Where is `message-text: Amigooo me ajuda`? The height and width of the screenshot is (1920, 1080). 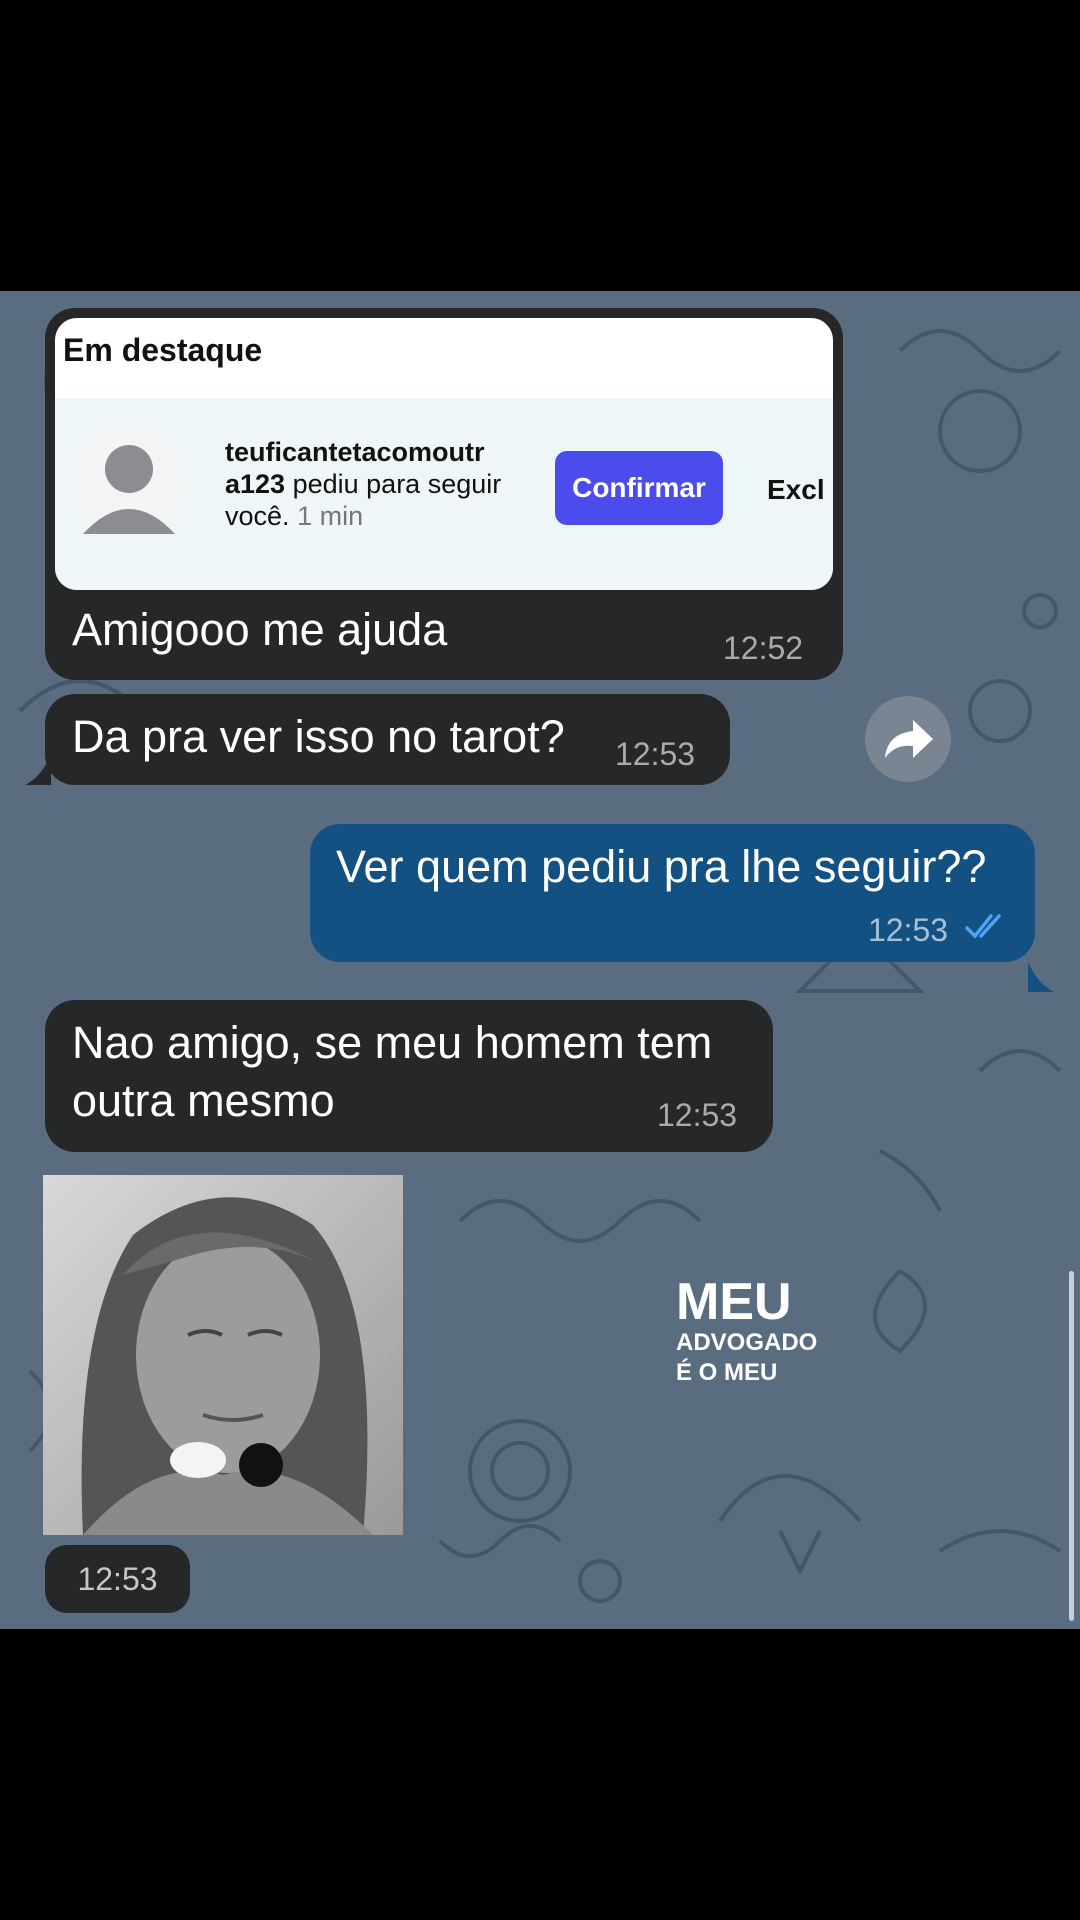
message-text: Amigooo me ajuda is located at coordinates (260, 629).